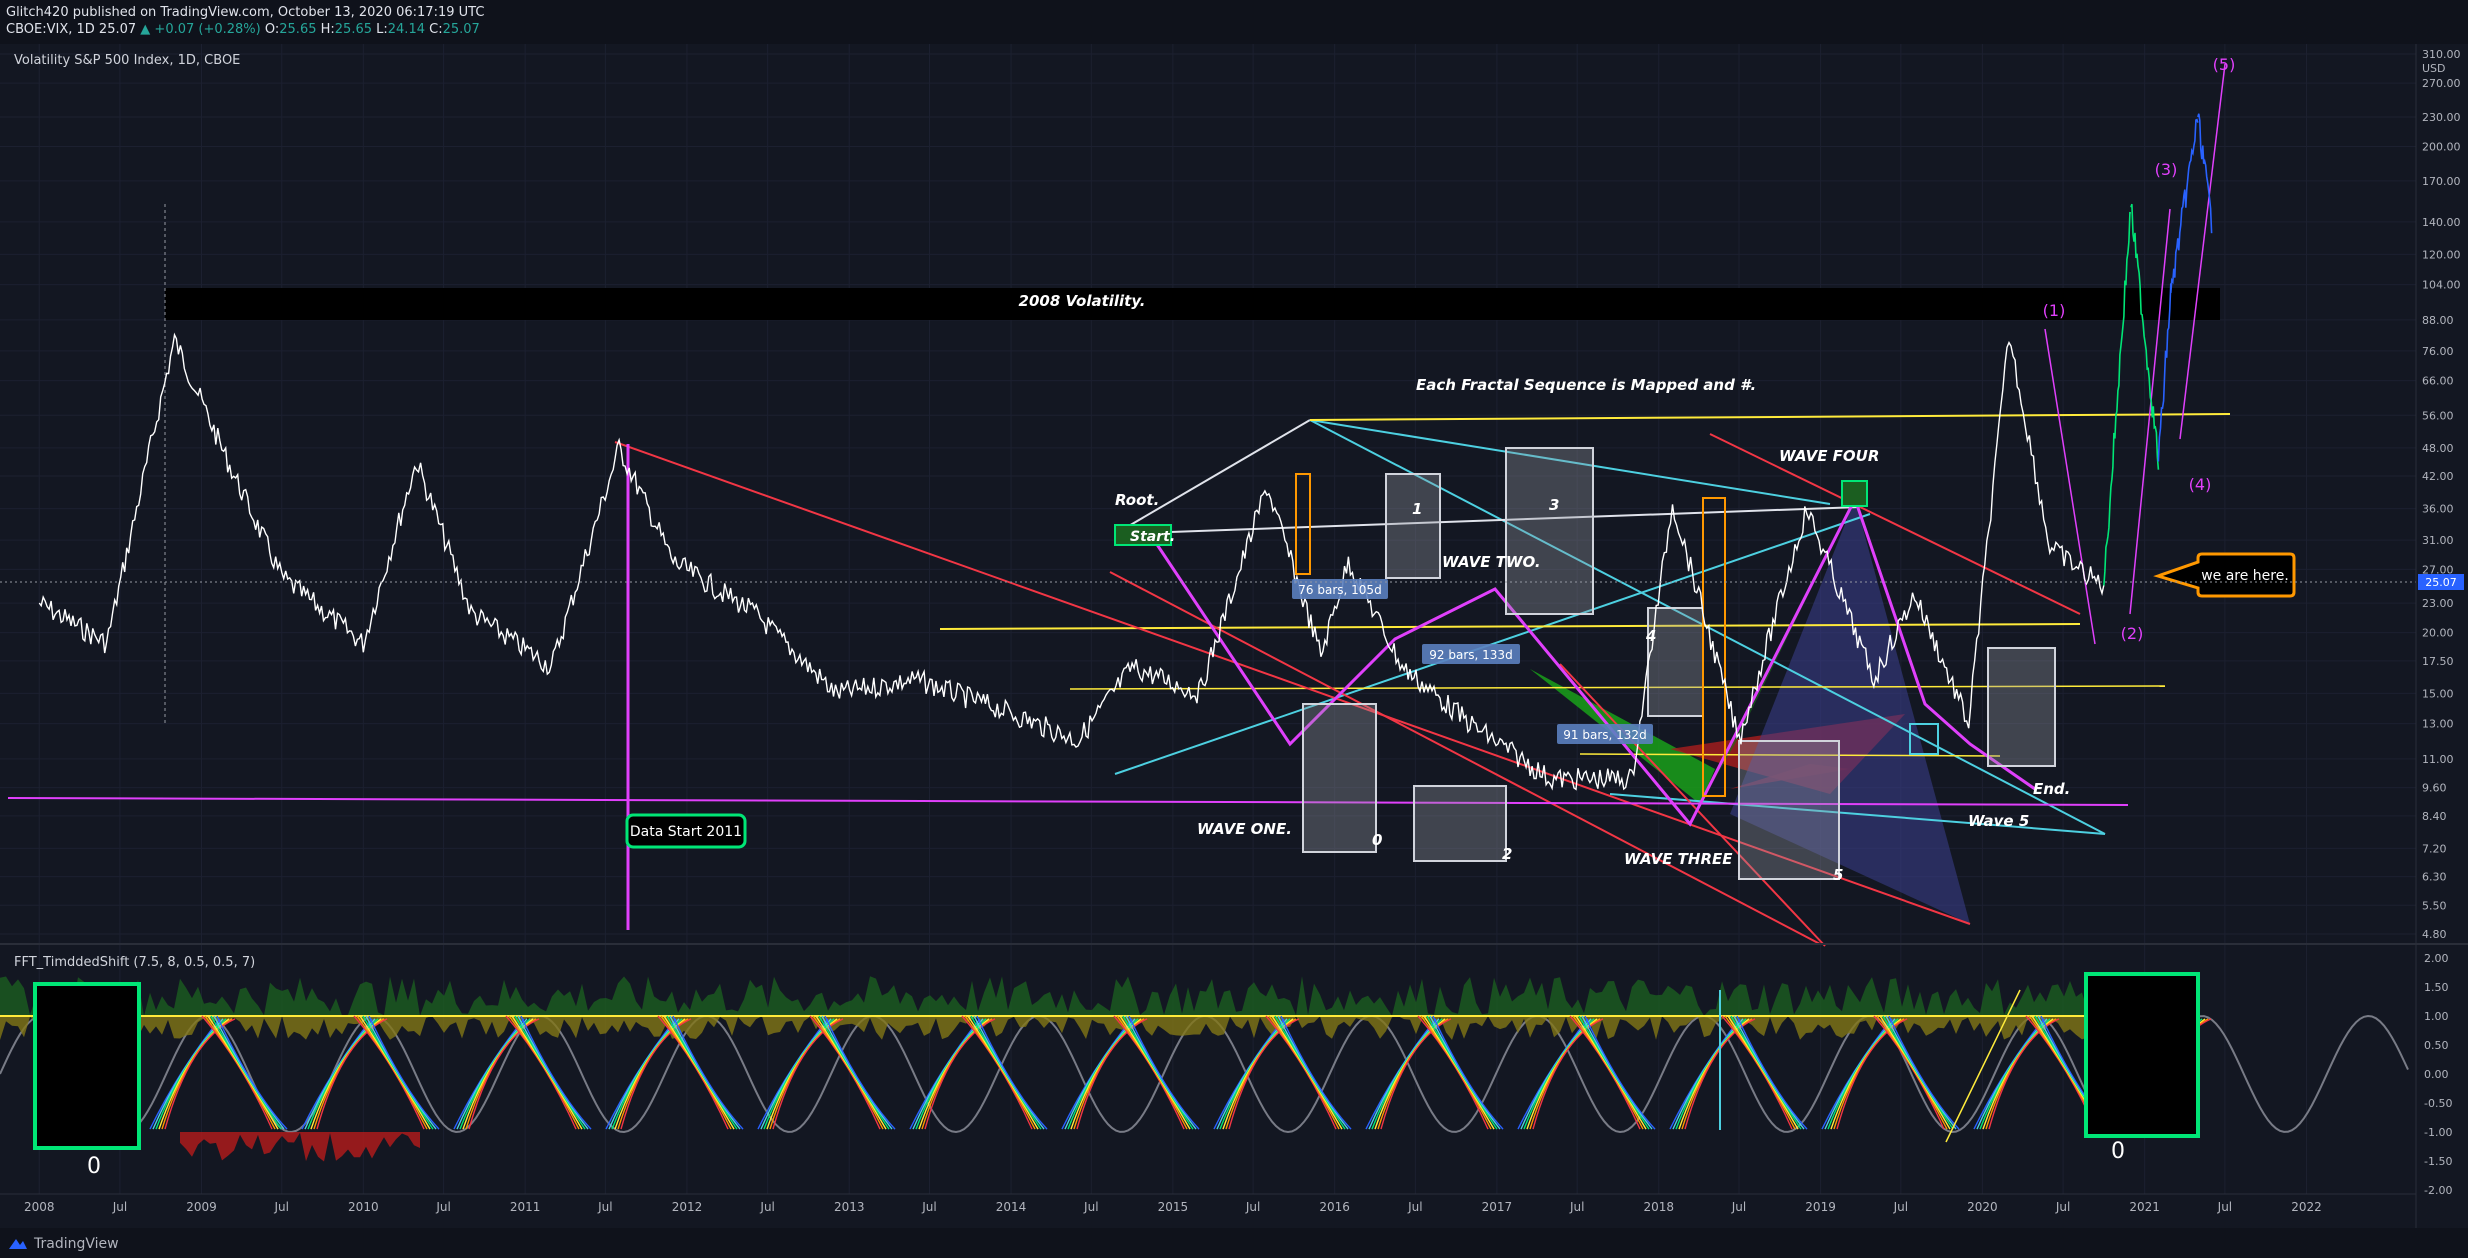 The height and width of the screenshot is (1258, 2468). I want to click on time-tick-label: 2022, so click(2306, 1207).